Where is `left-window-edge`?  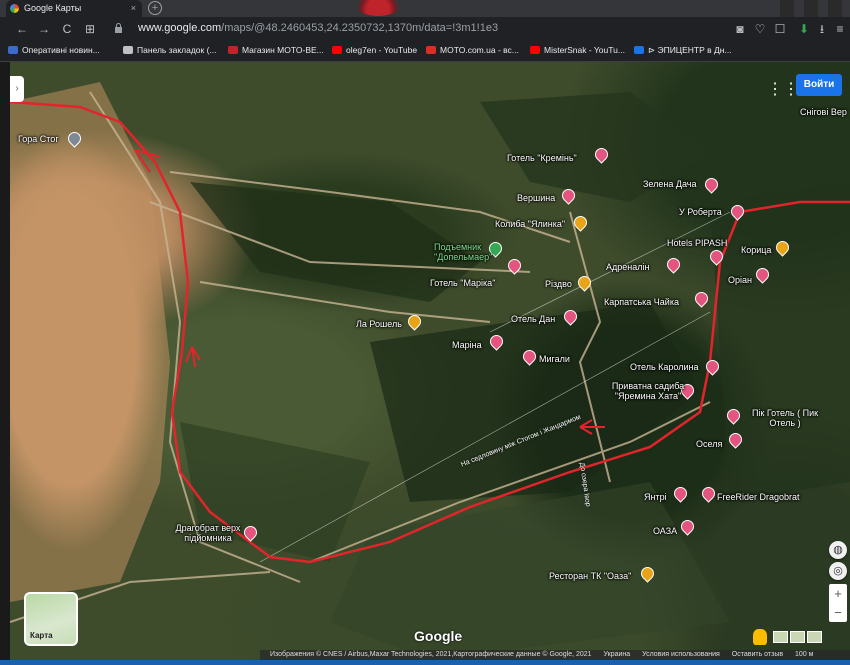
left-window-edge is located at coordinates (5, 361).